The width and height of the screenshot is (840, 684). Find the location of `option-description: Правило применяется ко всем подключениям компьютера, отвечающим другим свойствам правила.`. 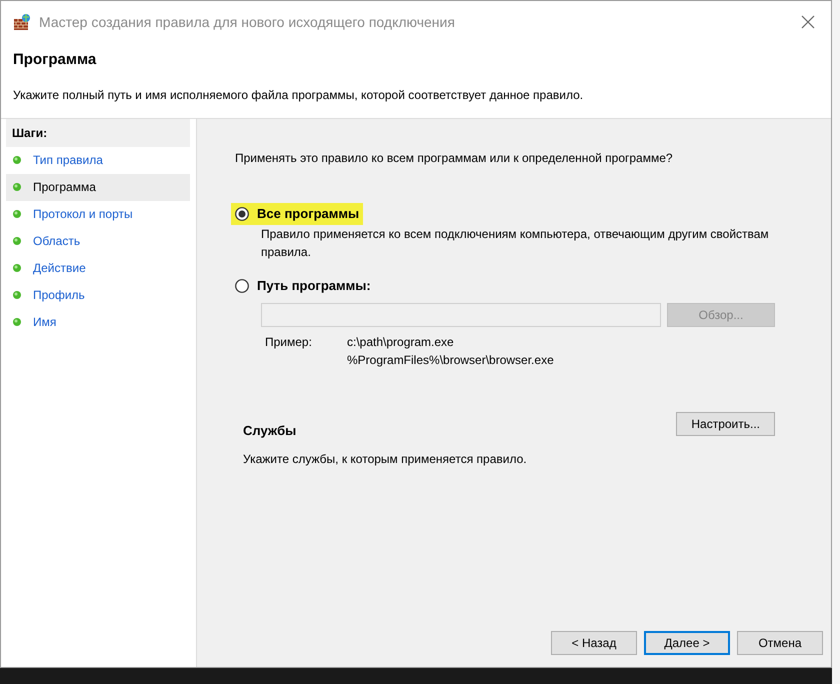

option-description: Правило применяется ко всем подключениям компьютера, отвечающим другим свойствам правила. is located at coordinates (515, 243).